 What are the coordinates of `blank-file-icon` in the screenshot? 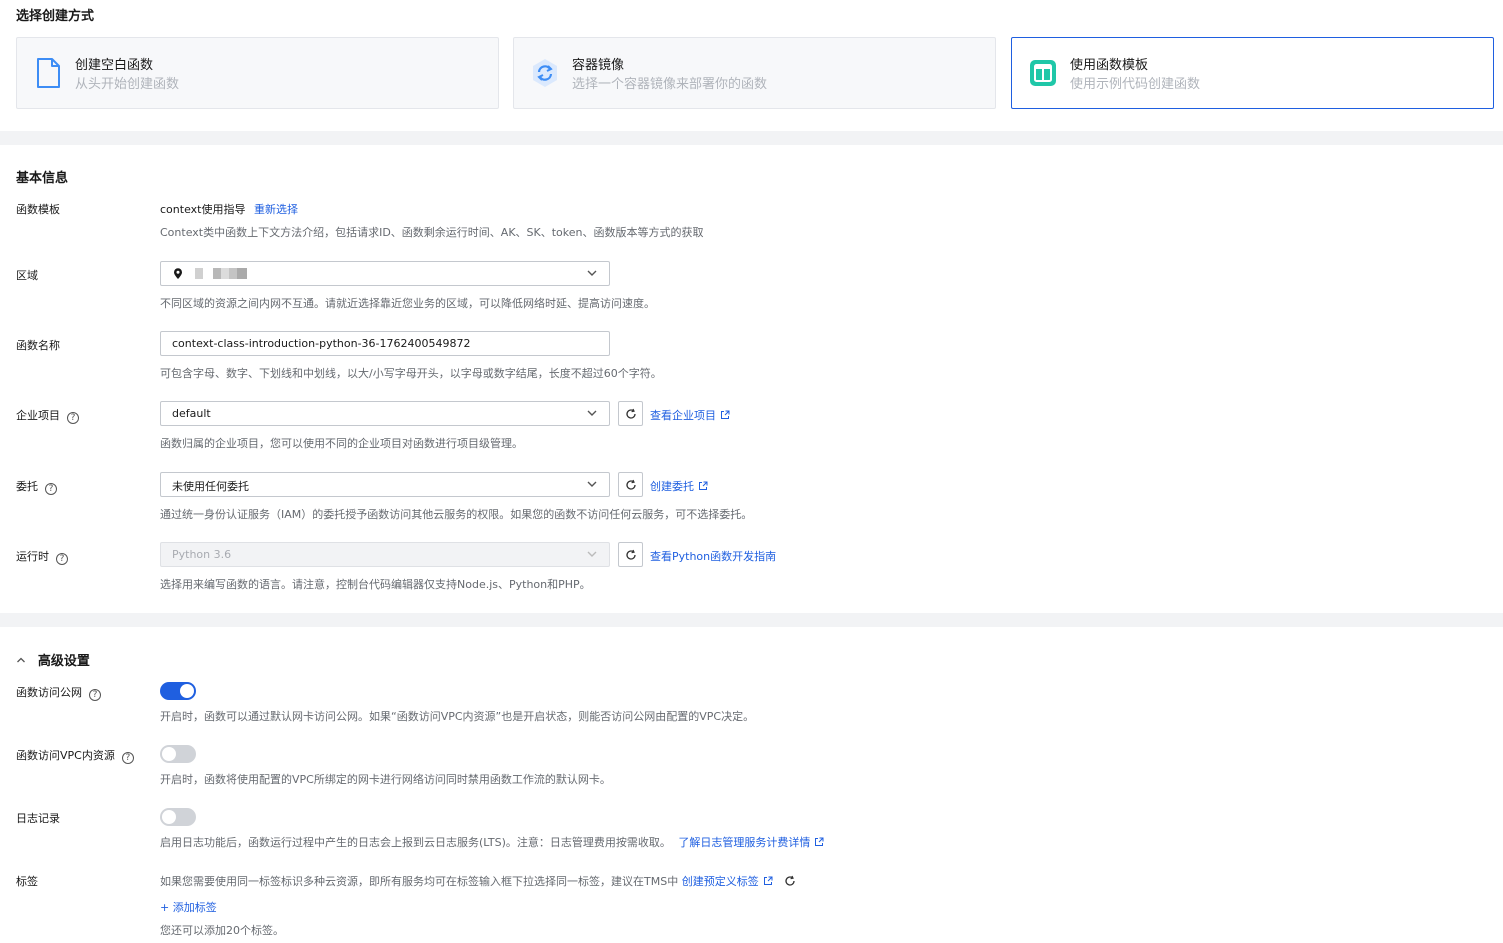 It's located at (48, 73).